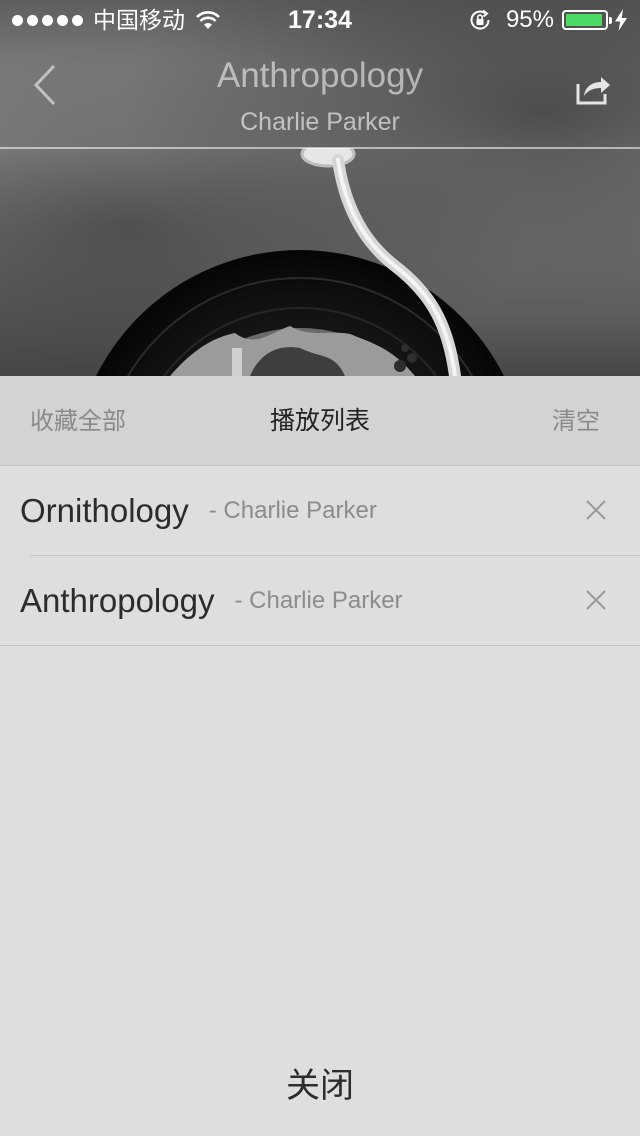 This screenshot has width=640, height=1136. Describe the element at coordinates (320, 20) in the screenshot. I see `status-bar: 中国移动 17:34 95%` at that location.